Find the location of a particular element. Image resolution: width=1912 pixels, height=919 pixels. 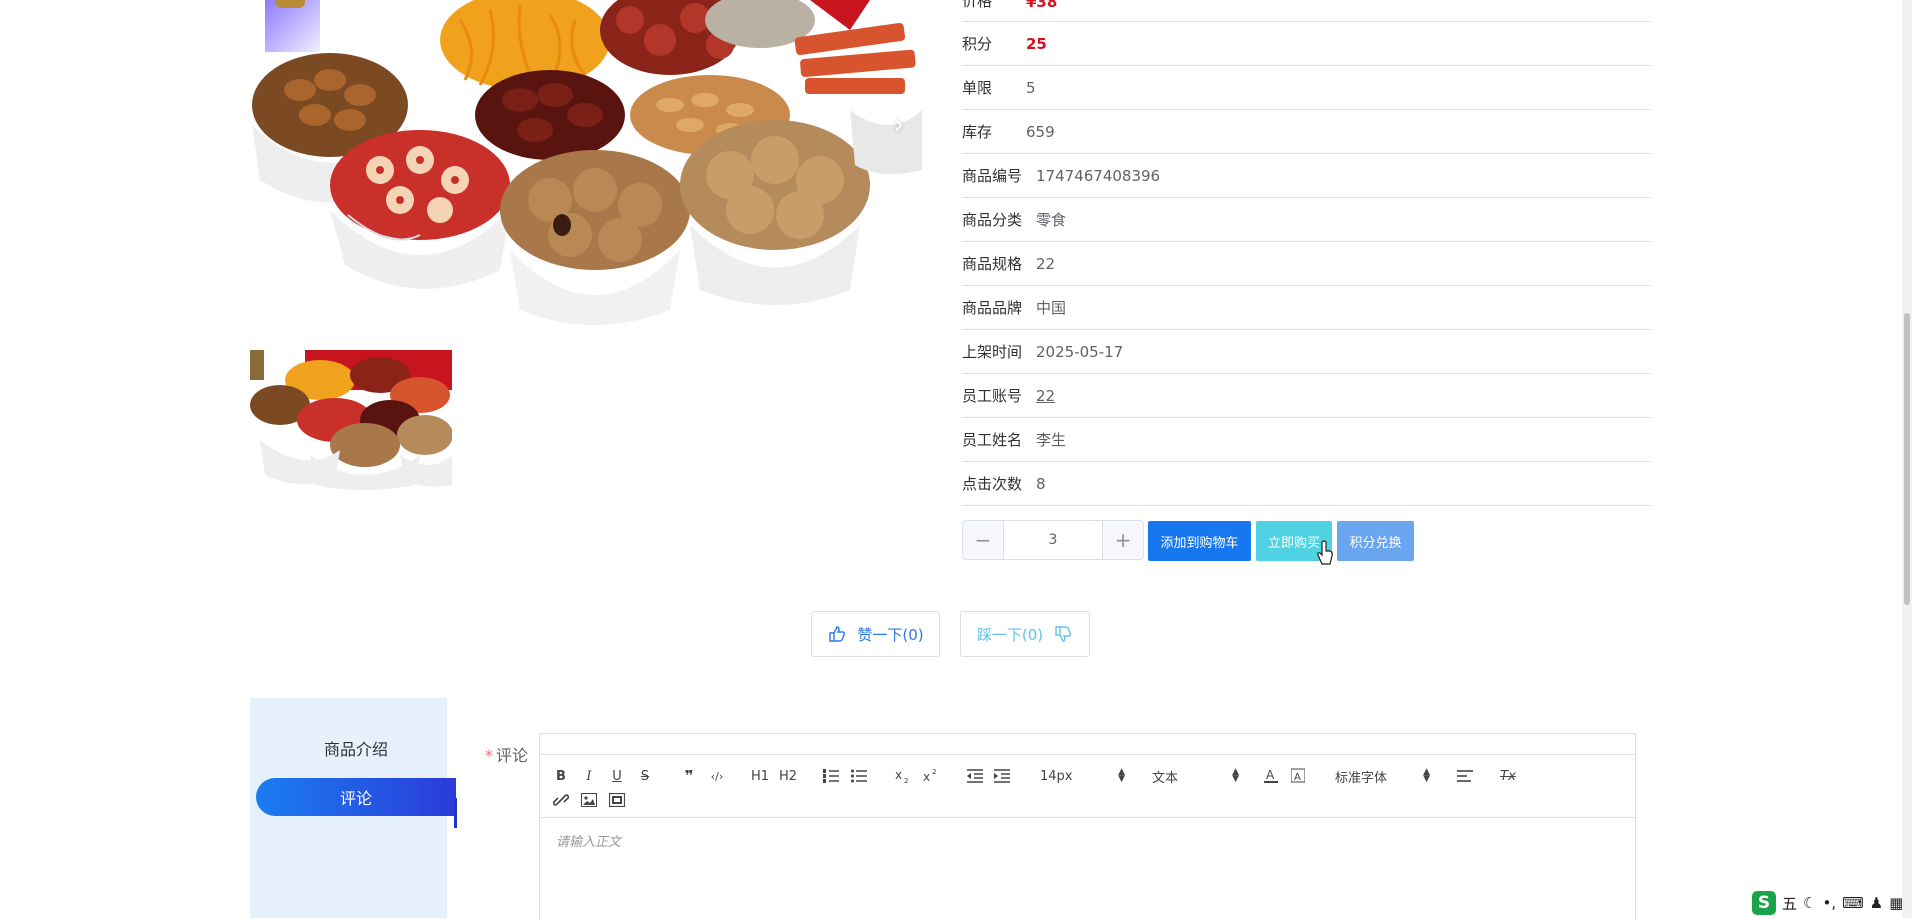

align-icon is located at coordinates (1465, 776).